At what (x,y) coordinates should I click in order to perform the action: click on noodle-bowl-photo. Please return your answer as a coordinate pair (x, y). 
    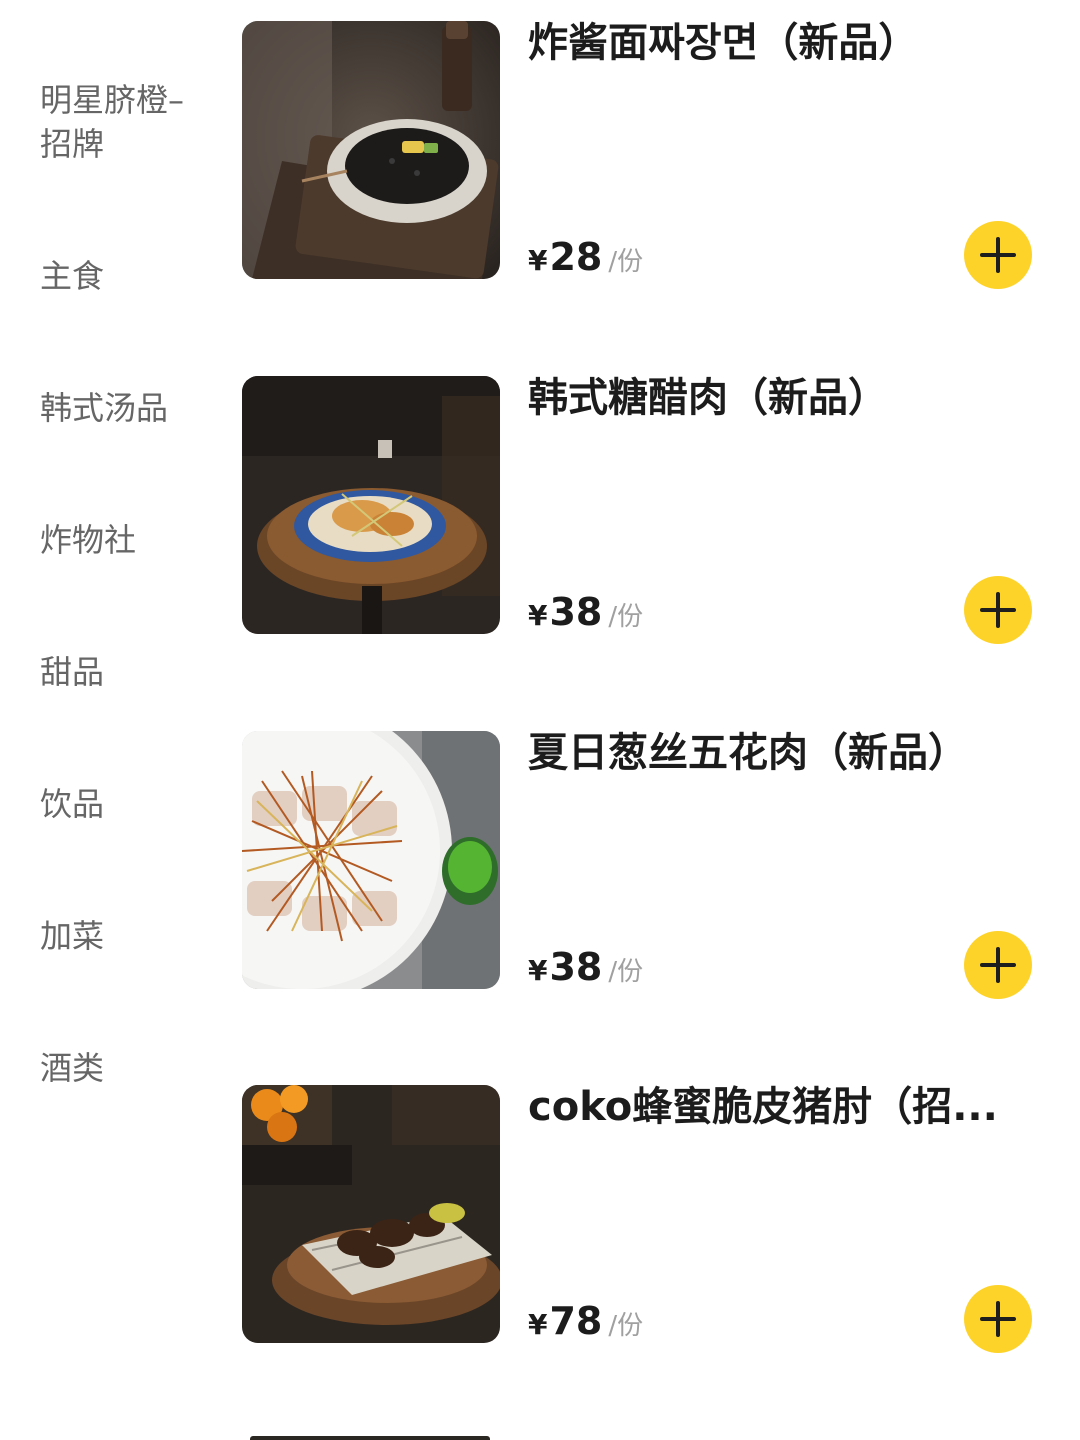
    Looking at the image, I should click on (371, 150).